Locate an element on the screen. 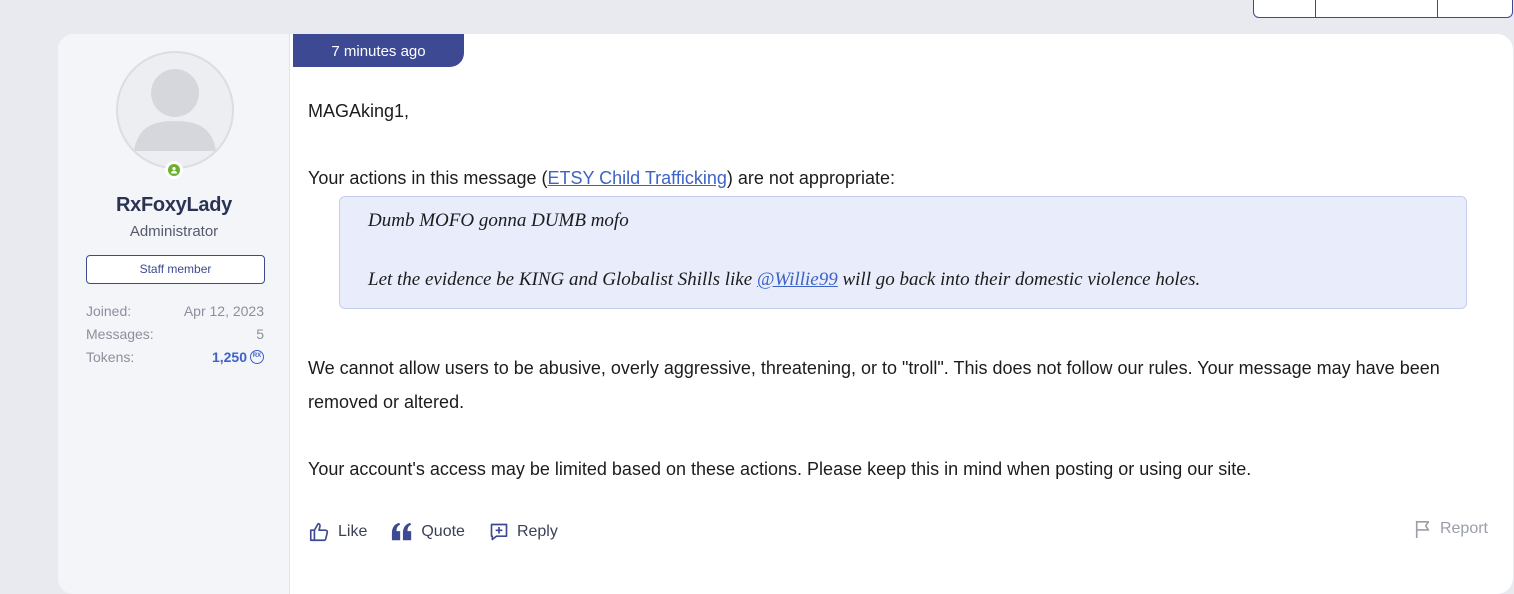 Image resolution: width=1514 pixels, height=594 pixels. stat-value: 5 is located at coordinates (260, 333).